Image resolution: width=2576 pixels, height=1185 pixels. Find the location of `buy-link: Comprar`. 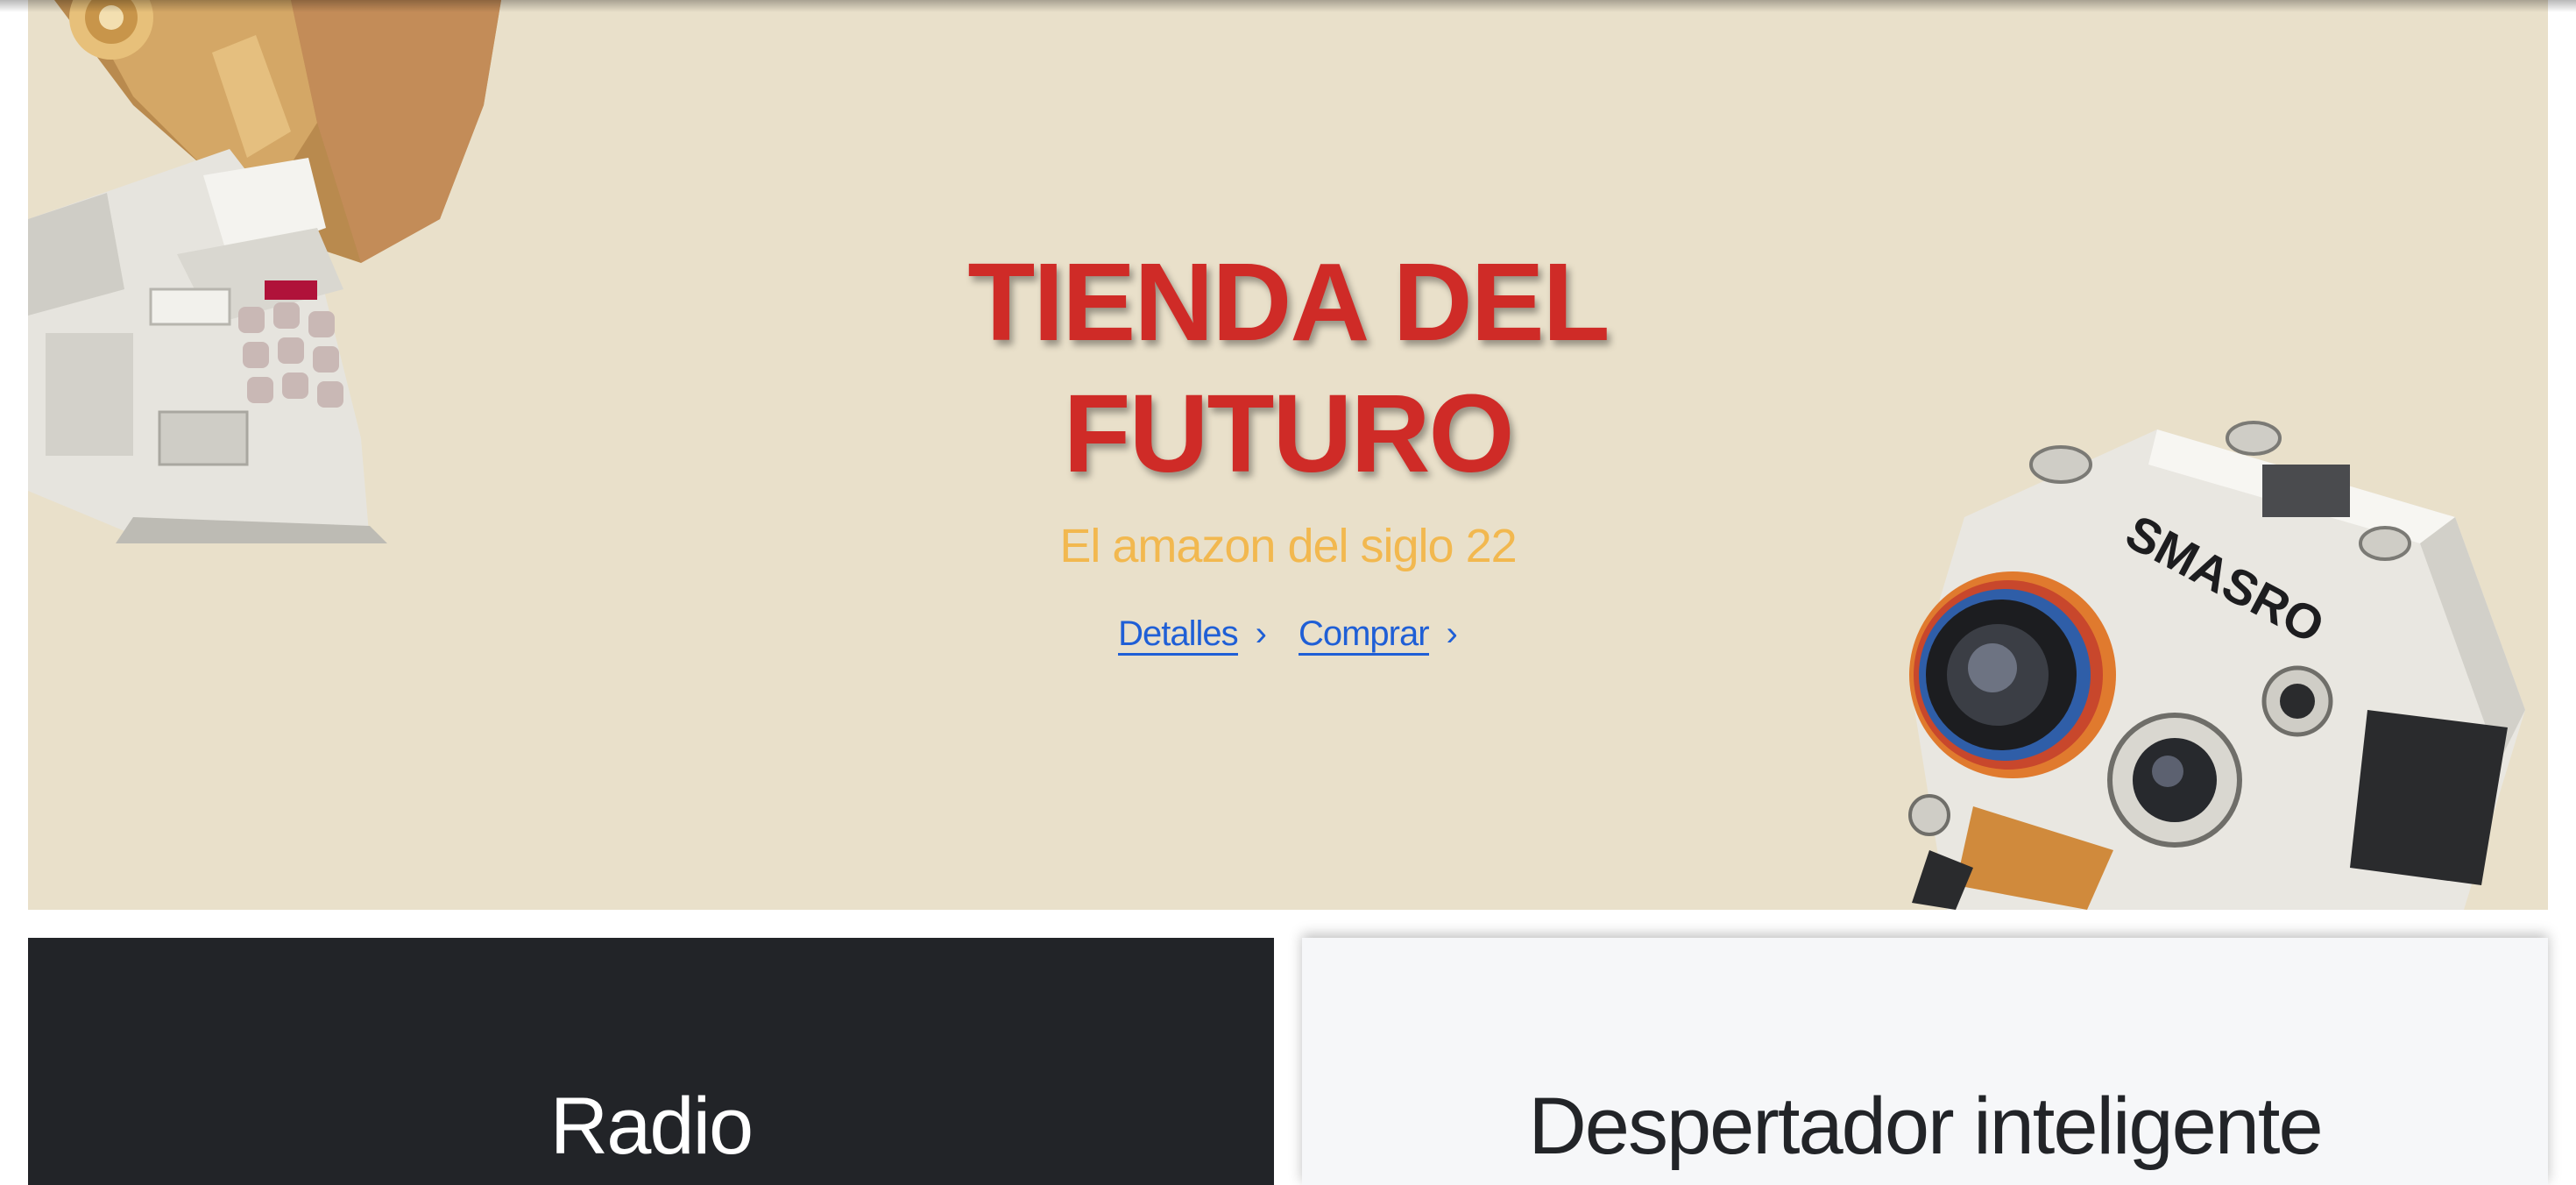

buy-link: Comprar is located at coordinates (1364, 635).